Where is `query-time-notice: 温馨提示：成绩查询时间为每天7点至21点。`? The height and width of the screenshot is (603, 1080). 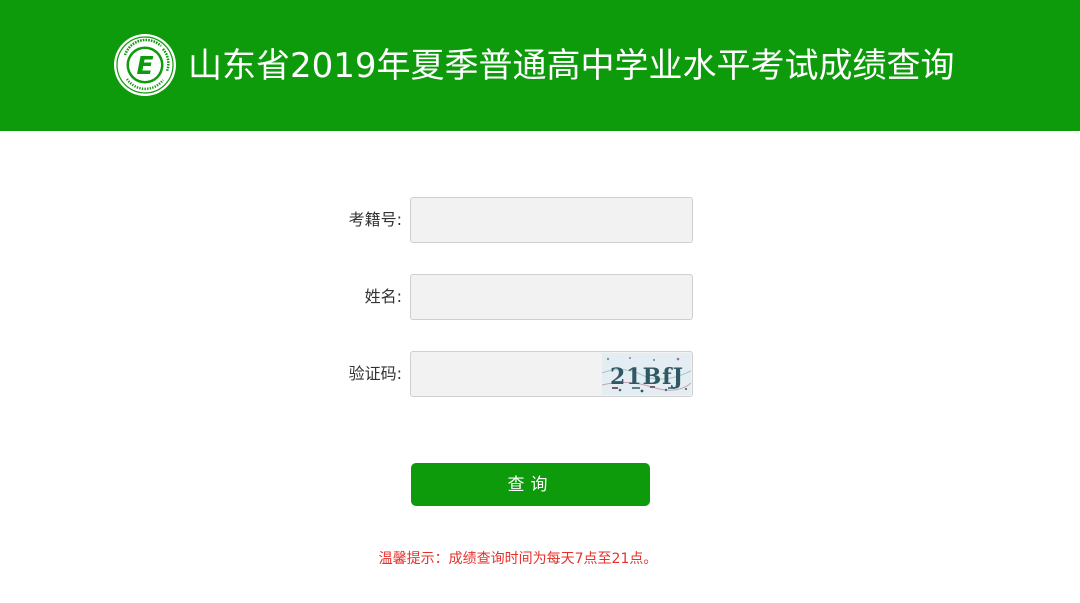
query-time-notice: 温馨提示：成绩查询时间为每天7点至21点。 is located at coordinates (518, 559).